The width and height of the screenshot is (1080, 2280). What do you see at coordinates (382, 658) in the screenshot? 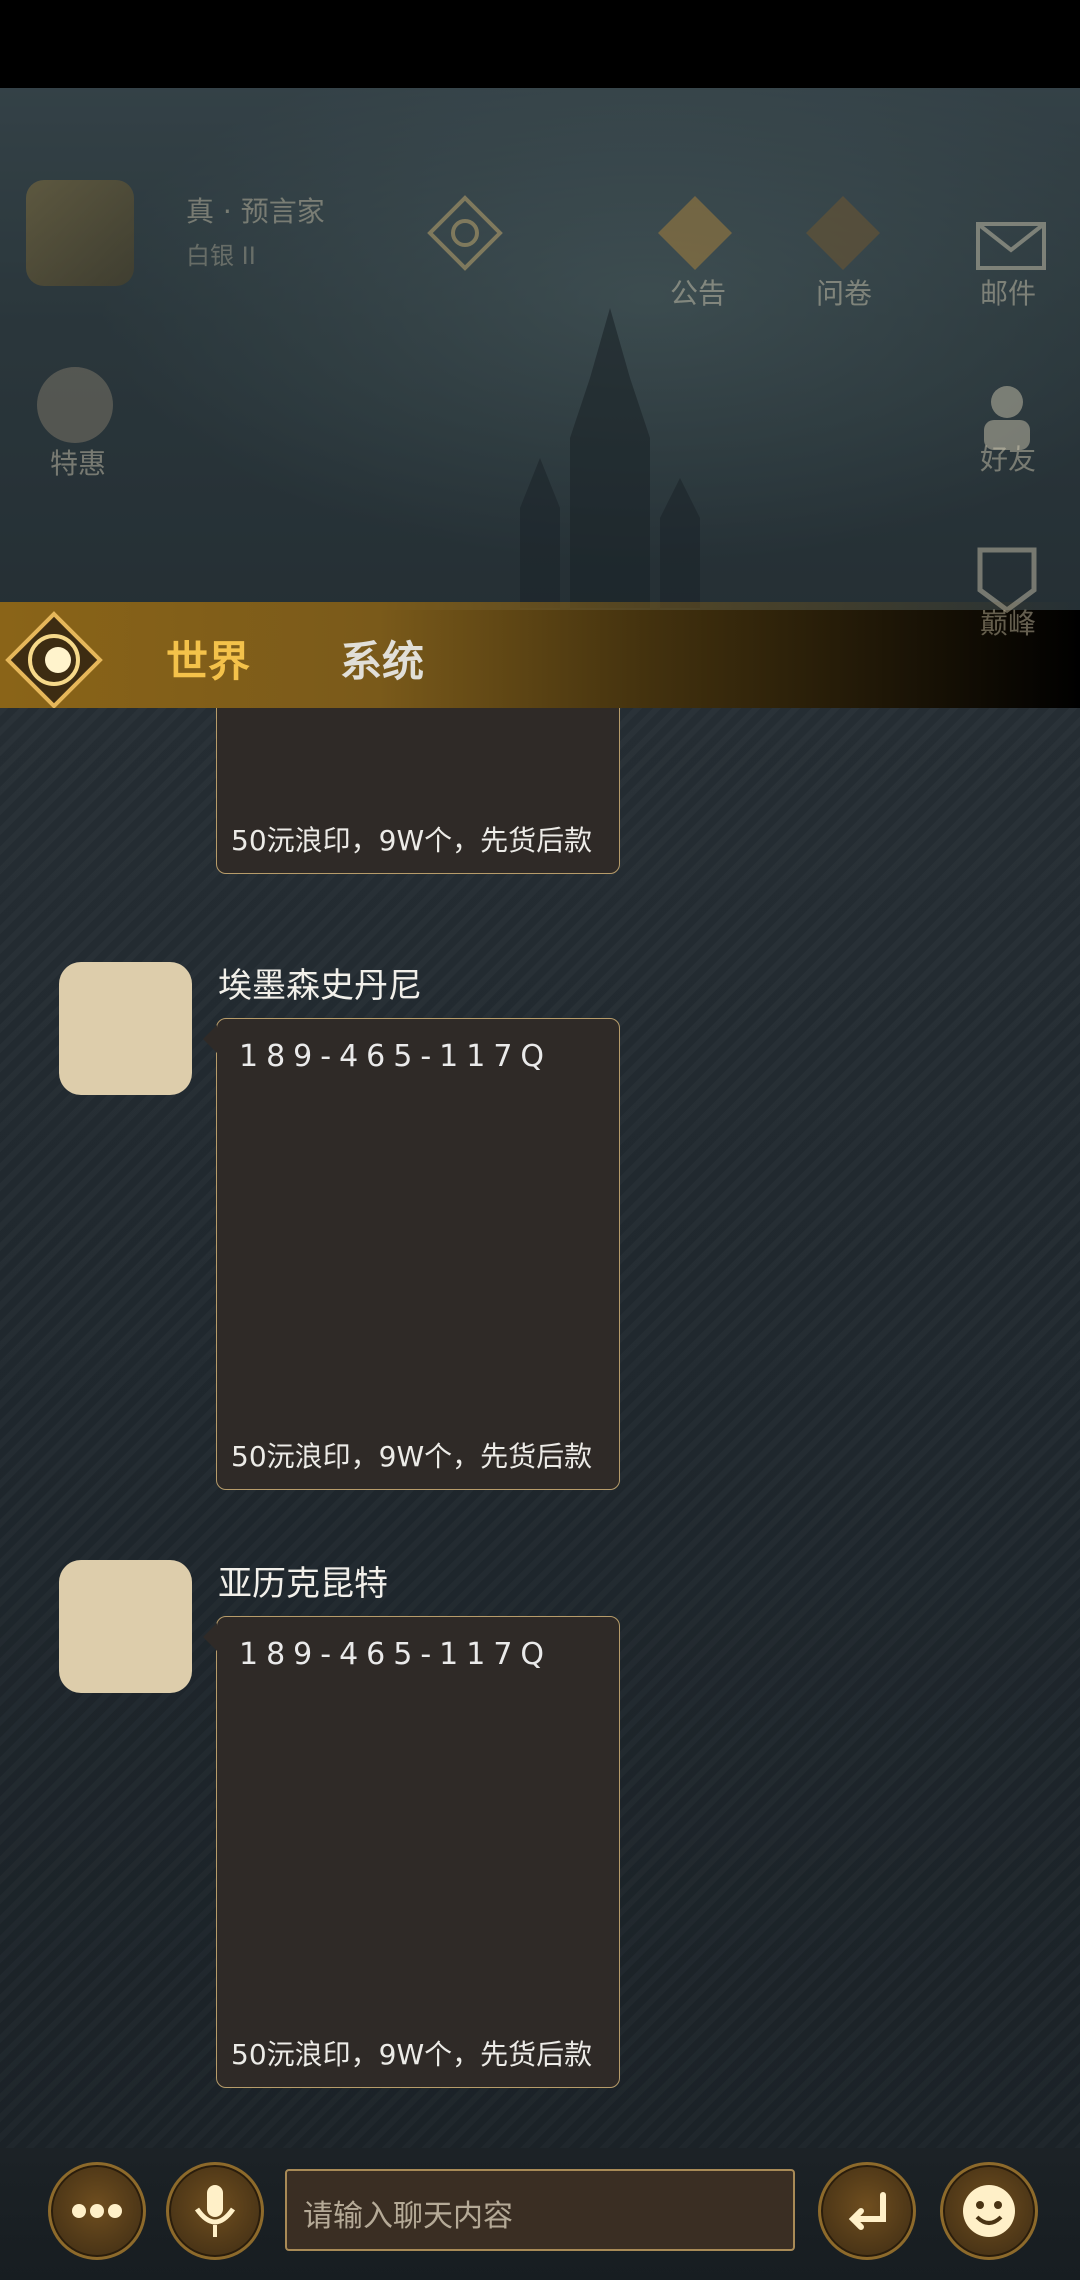
I see `tab-system: 系统` at bounding box center [382, 658].